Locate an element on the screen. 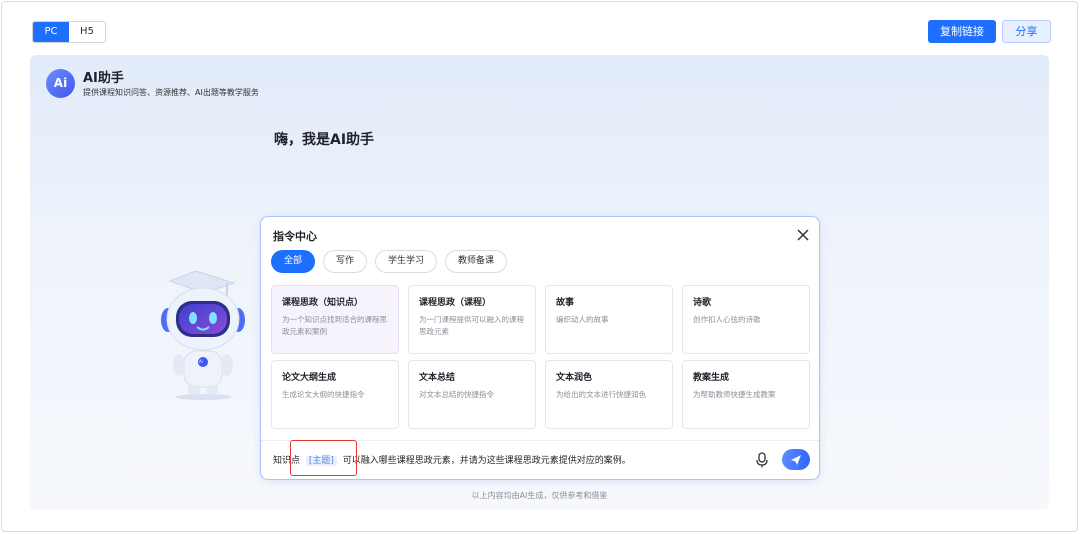 The image size is (1080, 534). command-tile: 课程思政（知识点） 为一个知识点找到适合的课程思政元素和案例 is located at coordinates (335, 319).